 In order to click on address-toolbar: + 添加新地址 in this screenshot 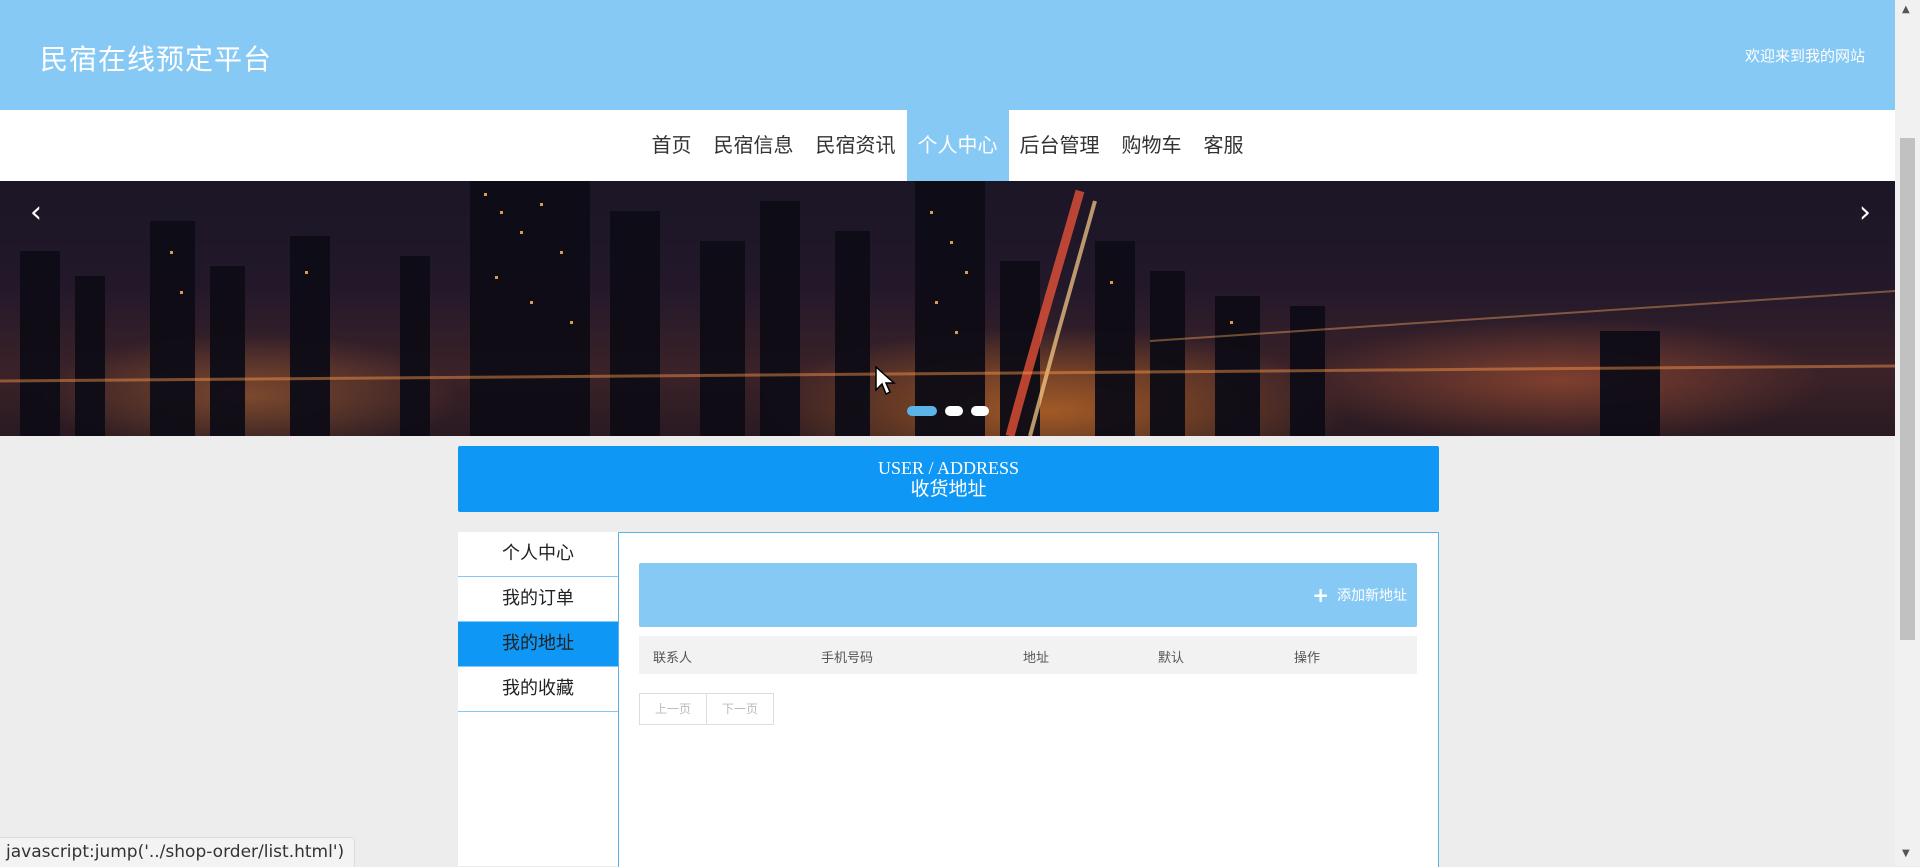, I will do `click(1028, 595)`.